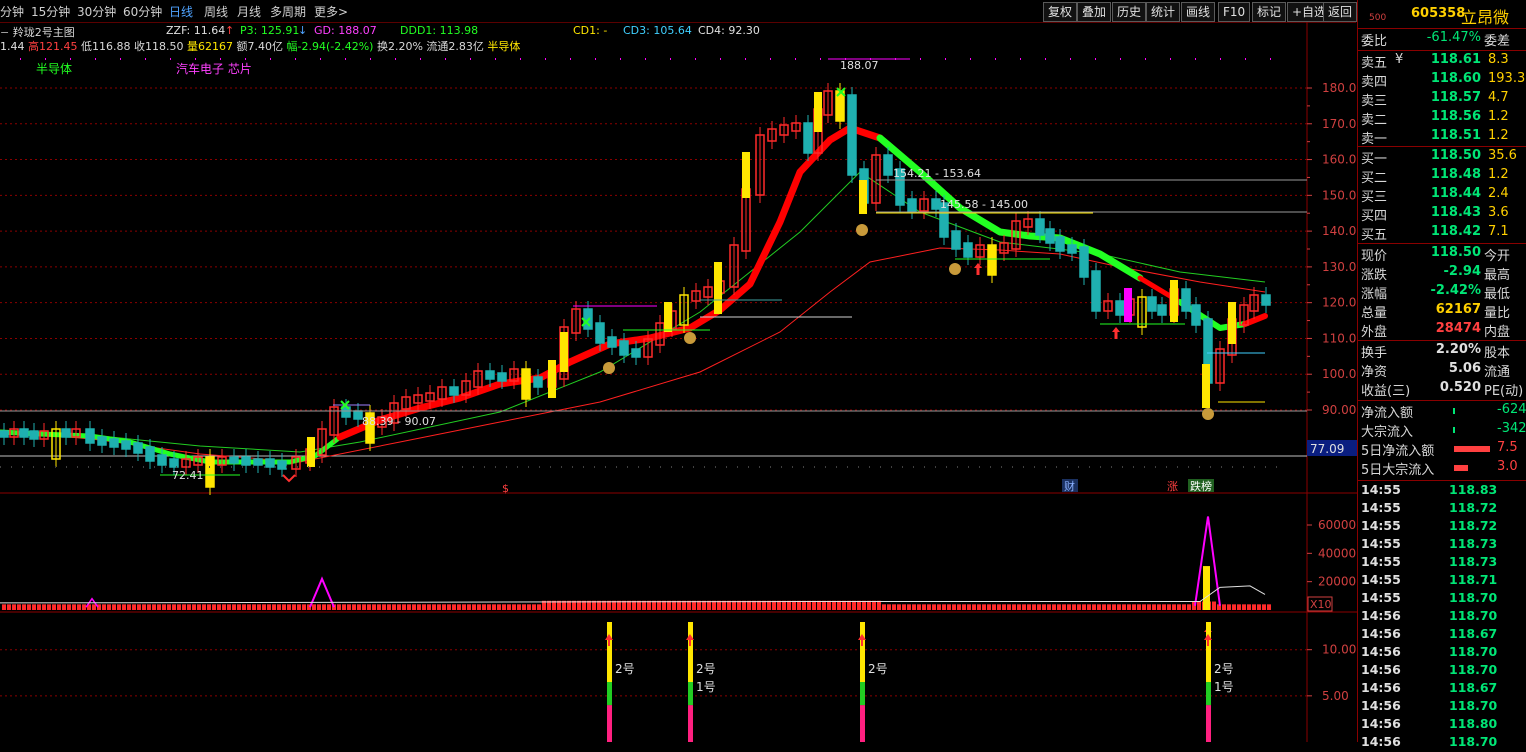 This screenshot has height=752, width=1526. I want to click on stat-label2: 最高, so click(1497, 275).